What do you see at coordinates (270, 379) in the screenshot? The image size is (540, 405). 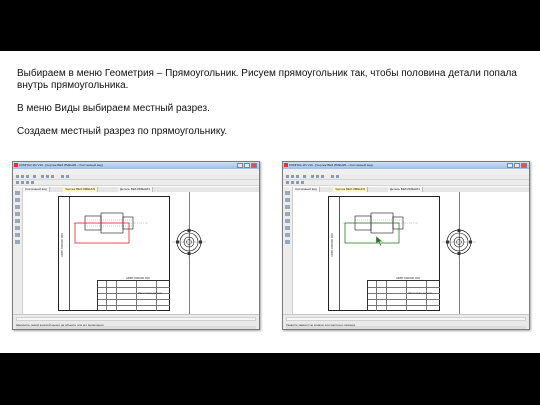 I see `bottom-black-band` at bounding box center [270, 379].